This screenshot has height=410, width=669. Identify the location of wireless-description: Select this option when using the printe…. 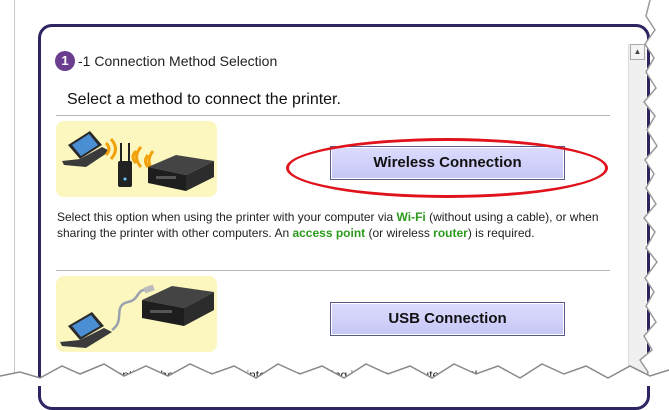
(337, 225).